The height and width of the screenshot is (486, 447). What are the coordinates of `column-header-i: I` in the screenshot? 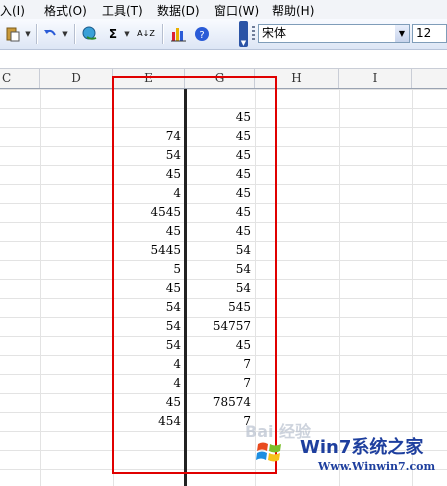 It's located at (375, 78).